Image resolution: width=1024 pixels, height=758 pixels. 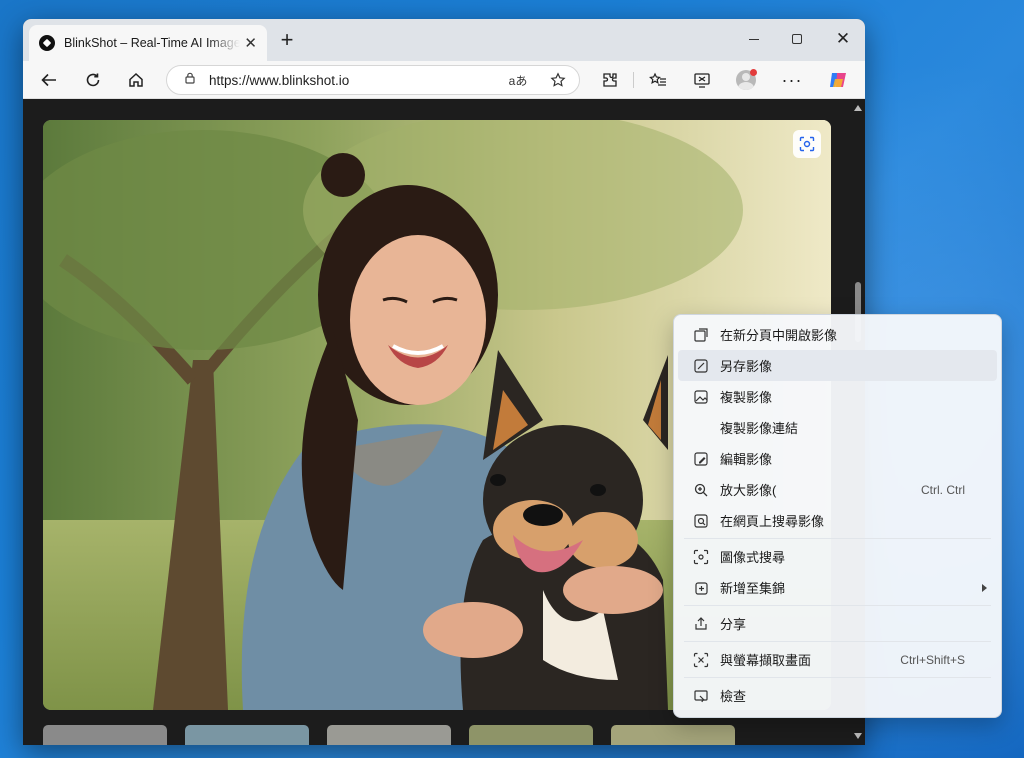 I want to click on menu-label: 複製影像, so click(x=746, y=397).